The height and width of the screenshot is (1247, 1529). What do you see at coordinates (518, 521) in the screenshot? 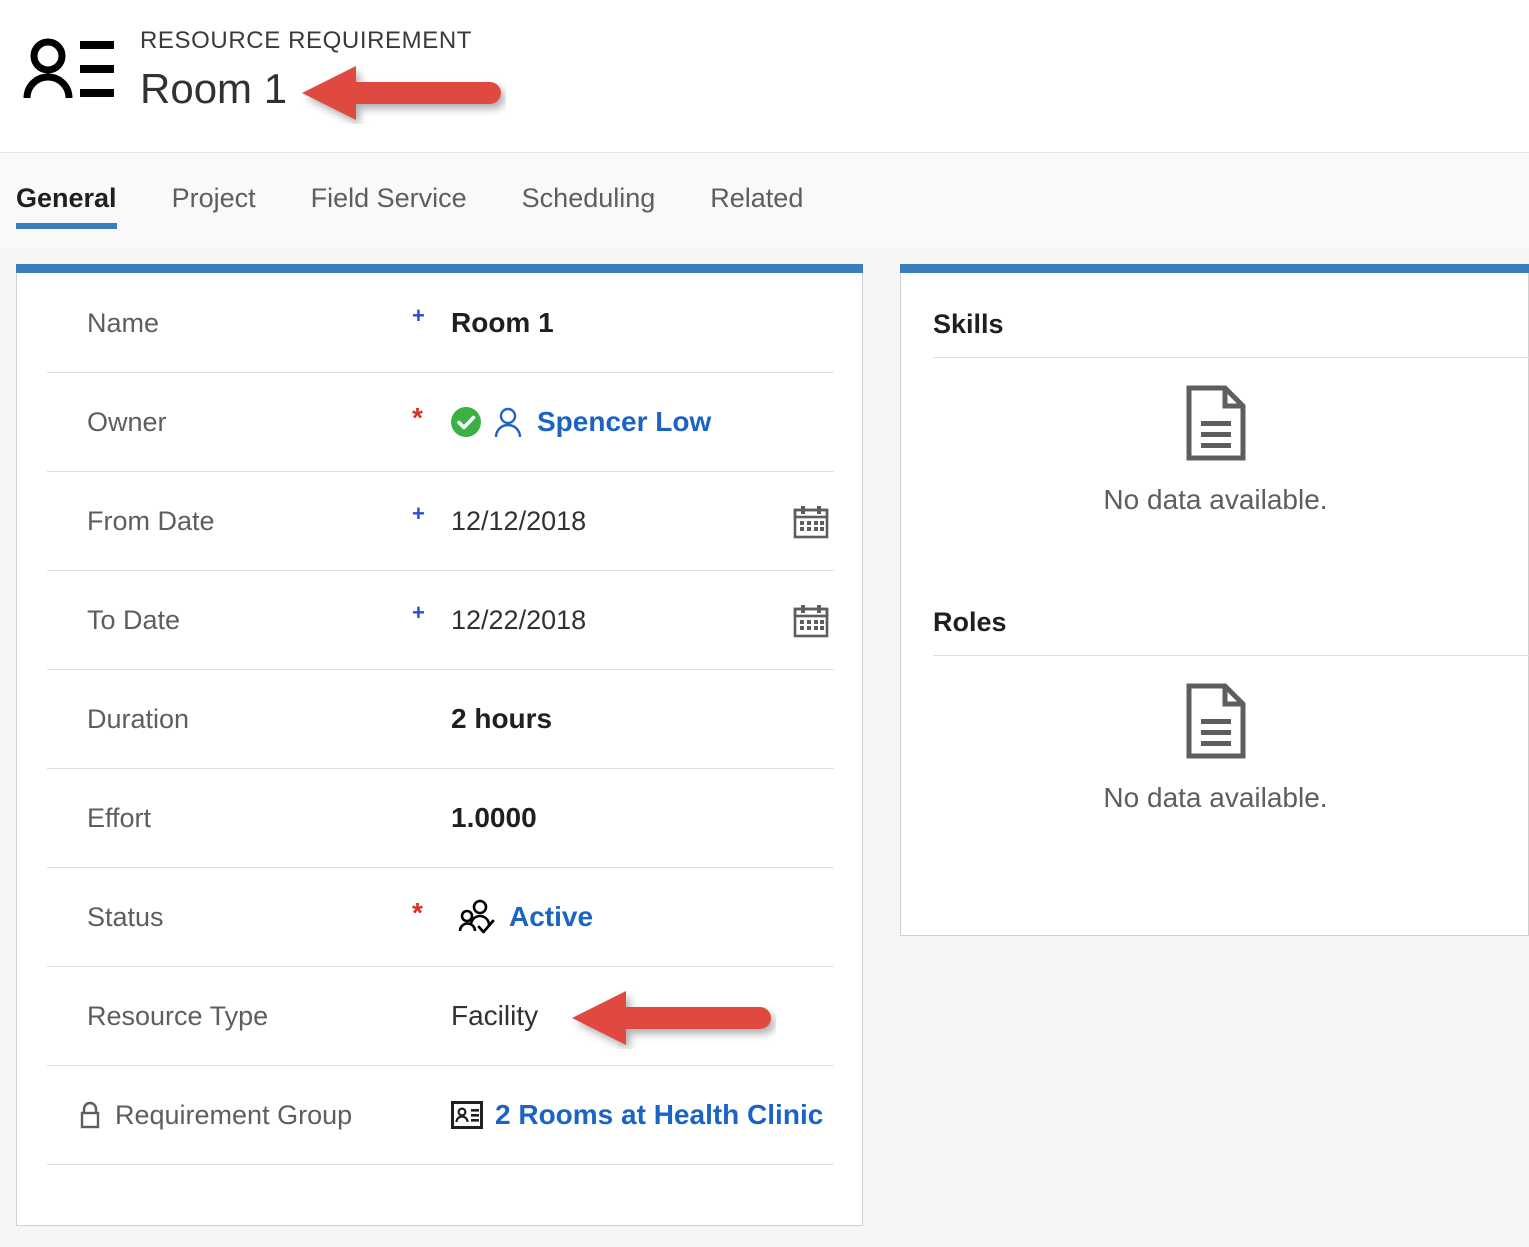
I see `field-value-from-date: 12/12/2018` at bounding box center [518, 521].